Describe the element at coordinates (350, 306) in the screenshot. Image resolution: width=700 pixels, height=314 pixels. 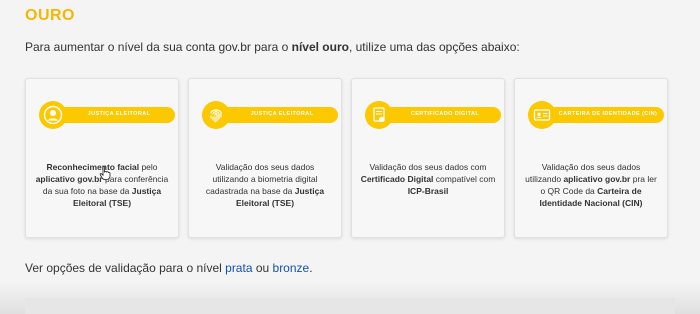
I see `next-section-bar` at that location.